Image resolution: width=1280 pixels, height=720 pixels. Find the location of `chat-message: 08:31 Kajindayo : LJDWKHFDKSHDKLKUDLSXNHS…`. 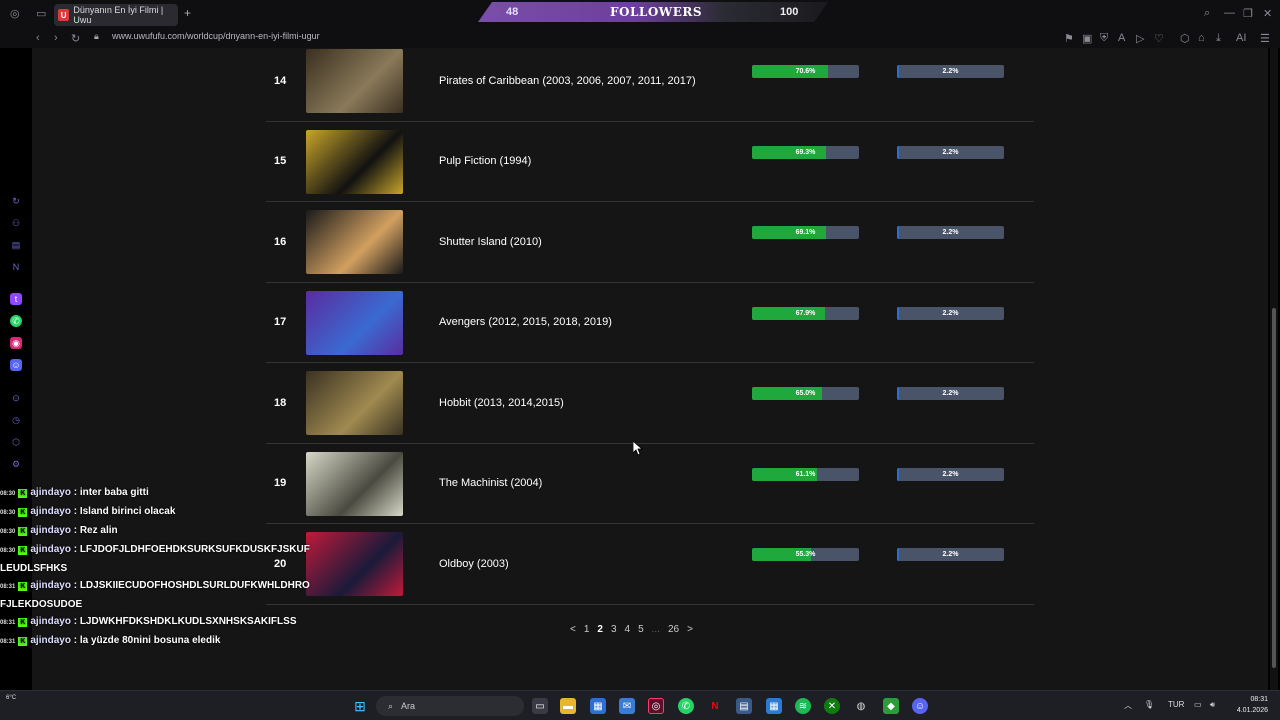

chat-message: 08:31 Kajindayo : LJDWKHFDKSHDKLKUDLSXNHS… is located at coordinates (155, 622).